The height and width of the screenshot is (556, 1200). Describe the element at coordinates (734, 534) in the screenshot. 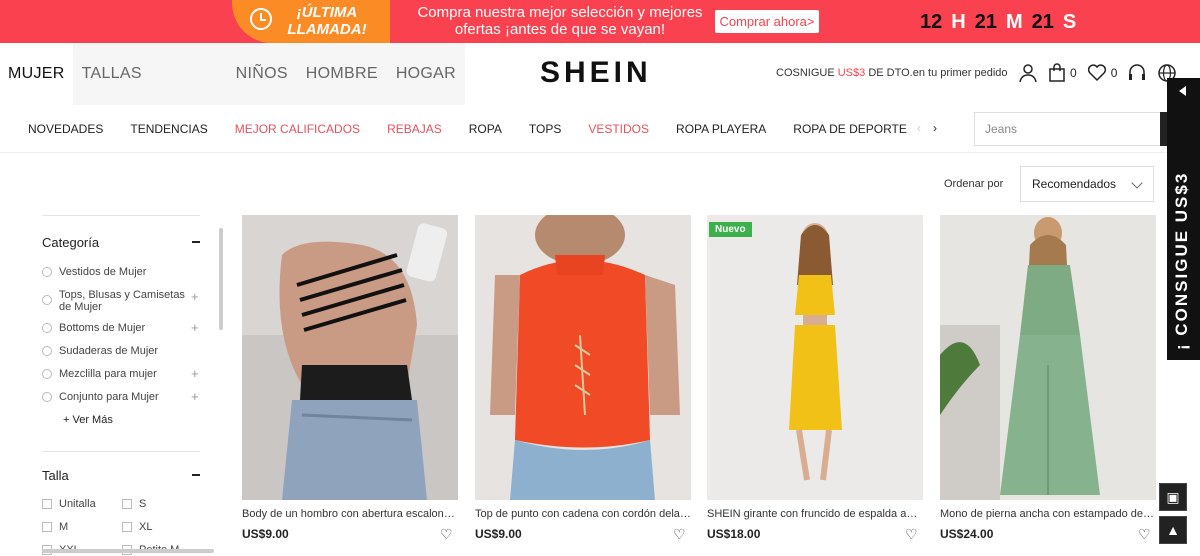

I see `product-price: US$18.00` at that location.